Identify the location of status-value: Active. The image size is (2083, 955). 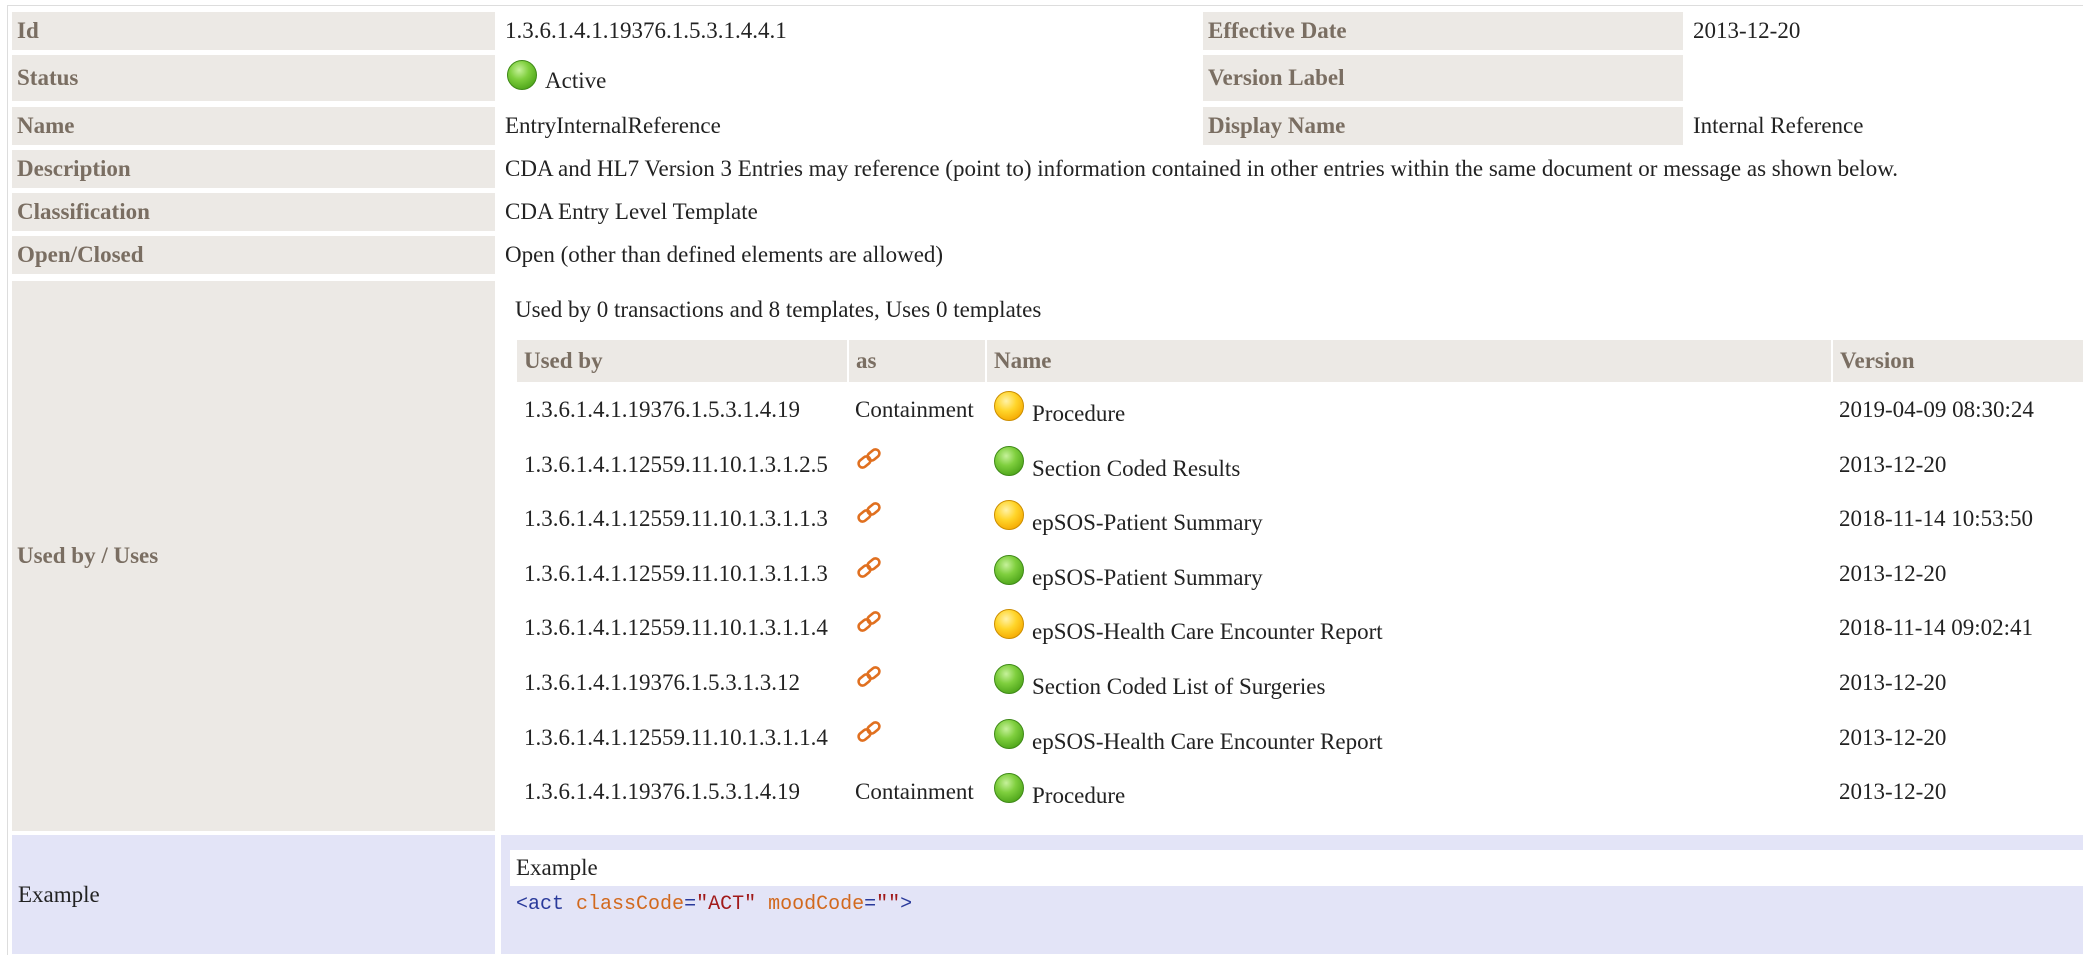
(556, 78).